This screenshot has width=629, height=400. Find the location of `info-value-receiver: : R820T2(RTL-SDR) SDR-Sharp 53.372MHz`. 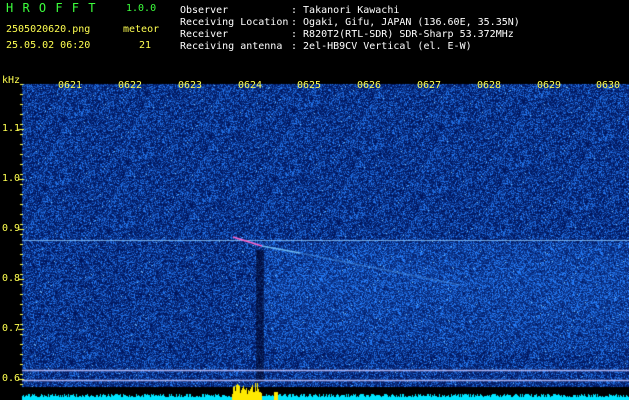

info-value-receiver: : R820T2(RTL-SDR) SDR-Sharp 53.372MHz is located at coordinates (402, 34).